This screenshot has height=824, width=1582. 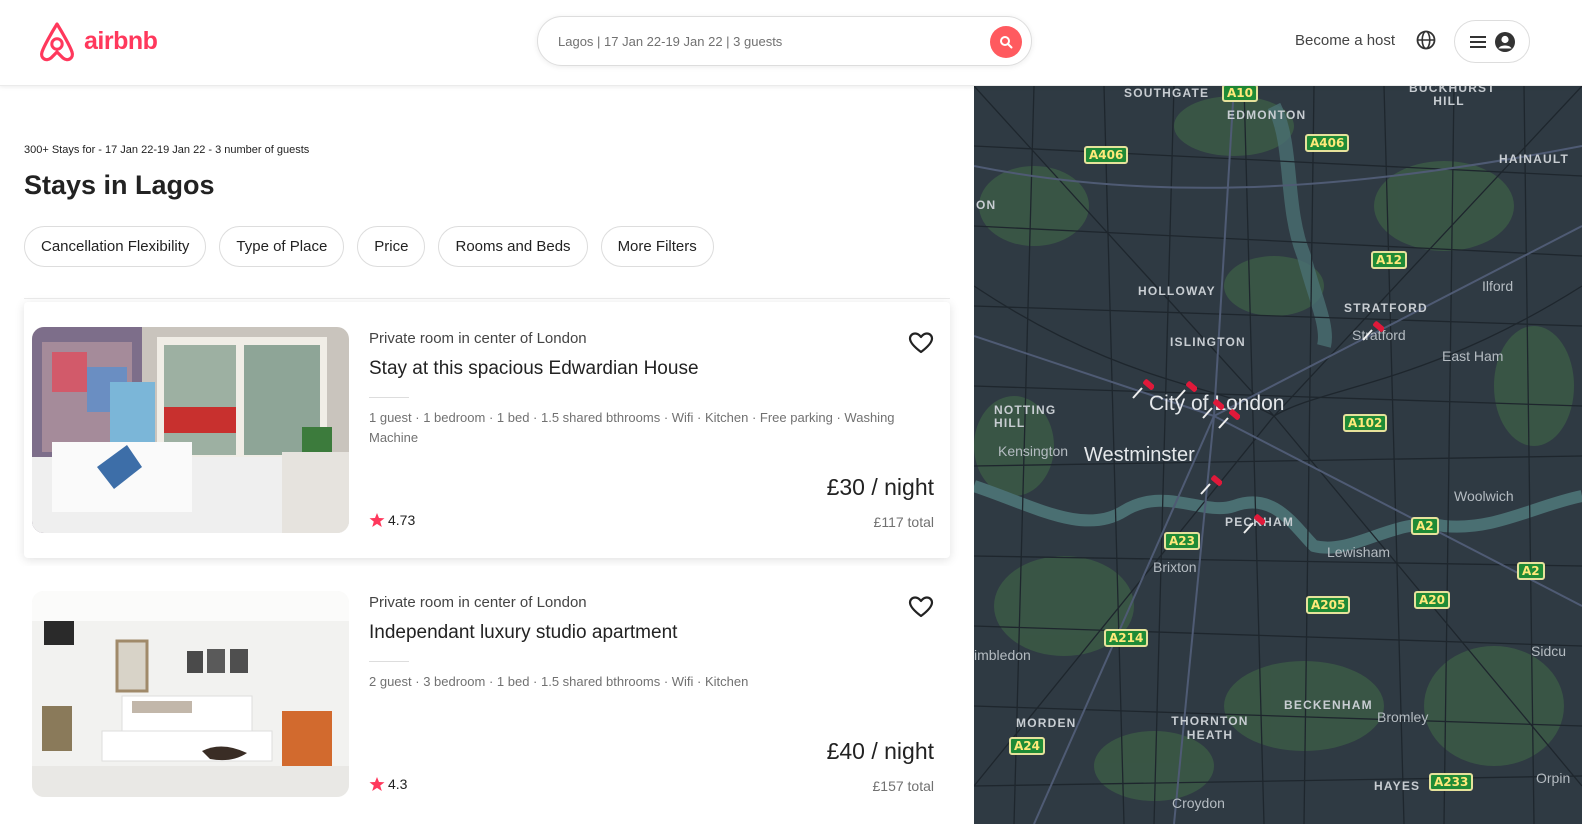 I want to click on map-label-sidcup: Sidcu, so click(x=1549, y=651).